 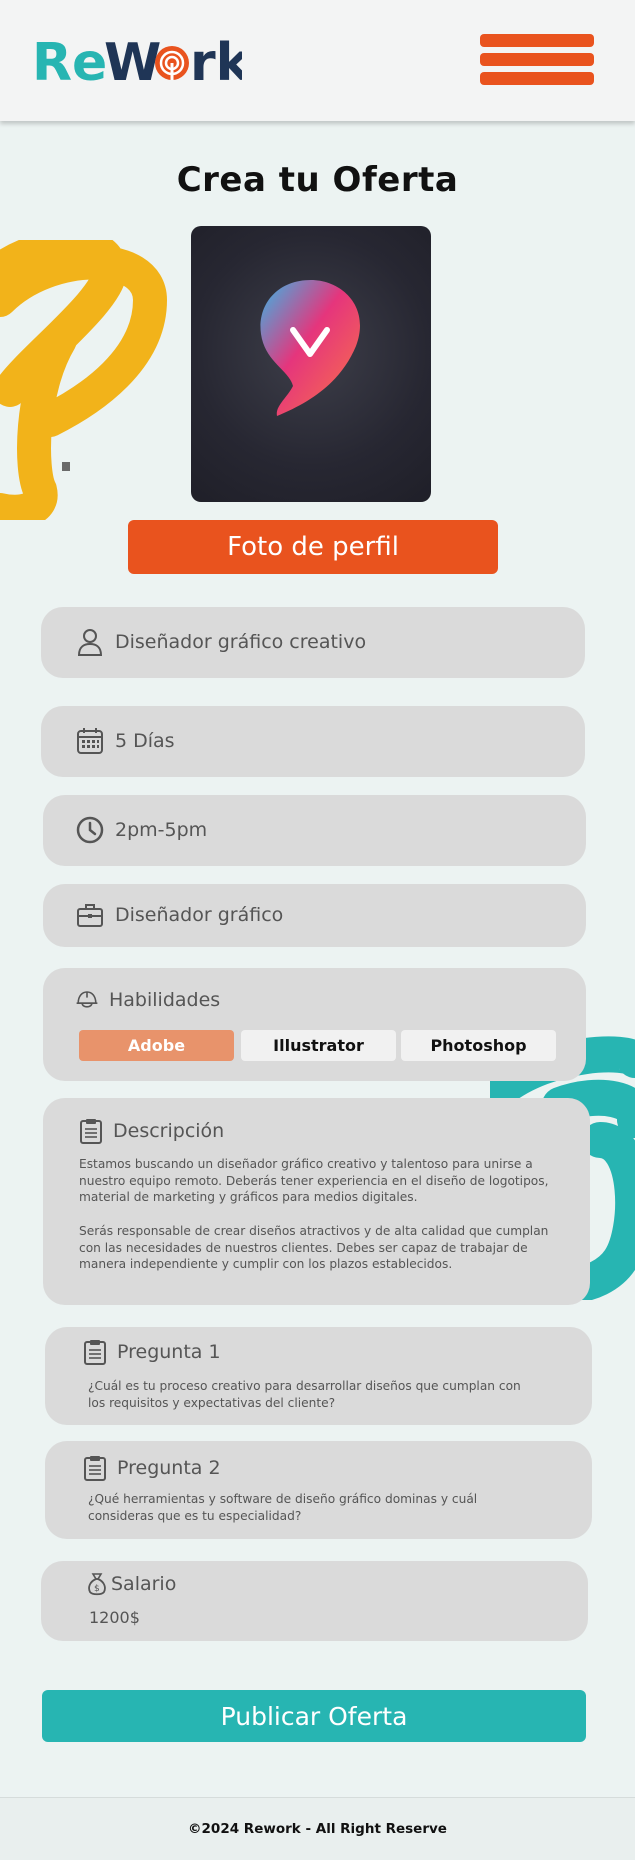 I want to click on skill-chip-adobe: Adobe, so click(x=156, y=1045).